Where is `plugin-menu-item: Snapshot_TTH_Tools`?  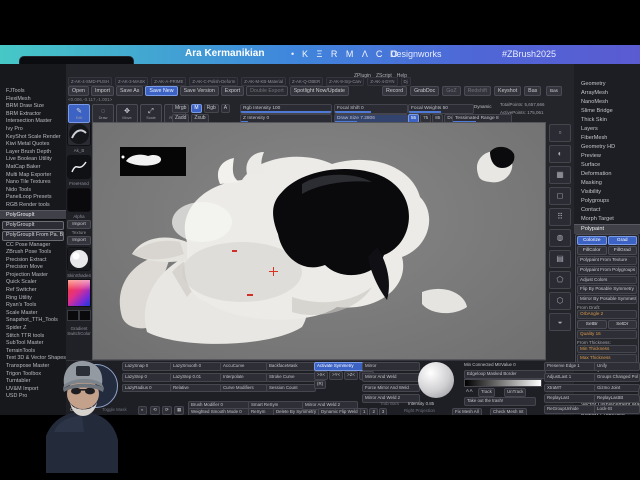 plugin-menu-item: Snapshot_TTH_Tools is located at coordinates (33, 321).